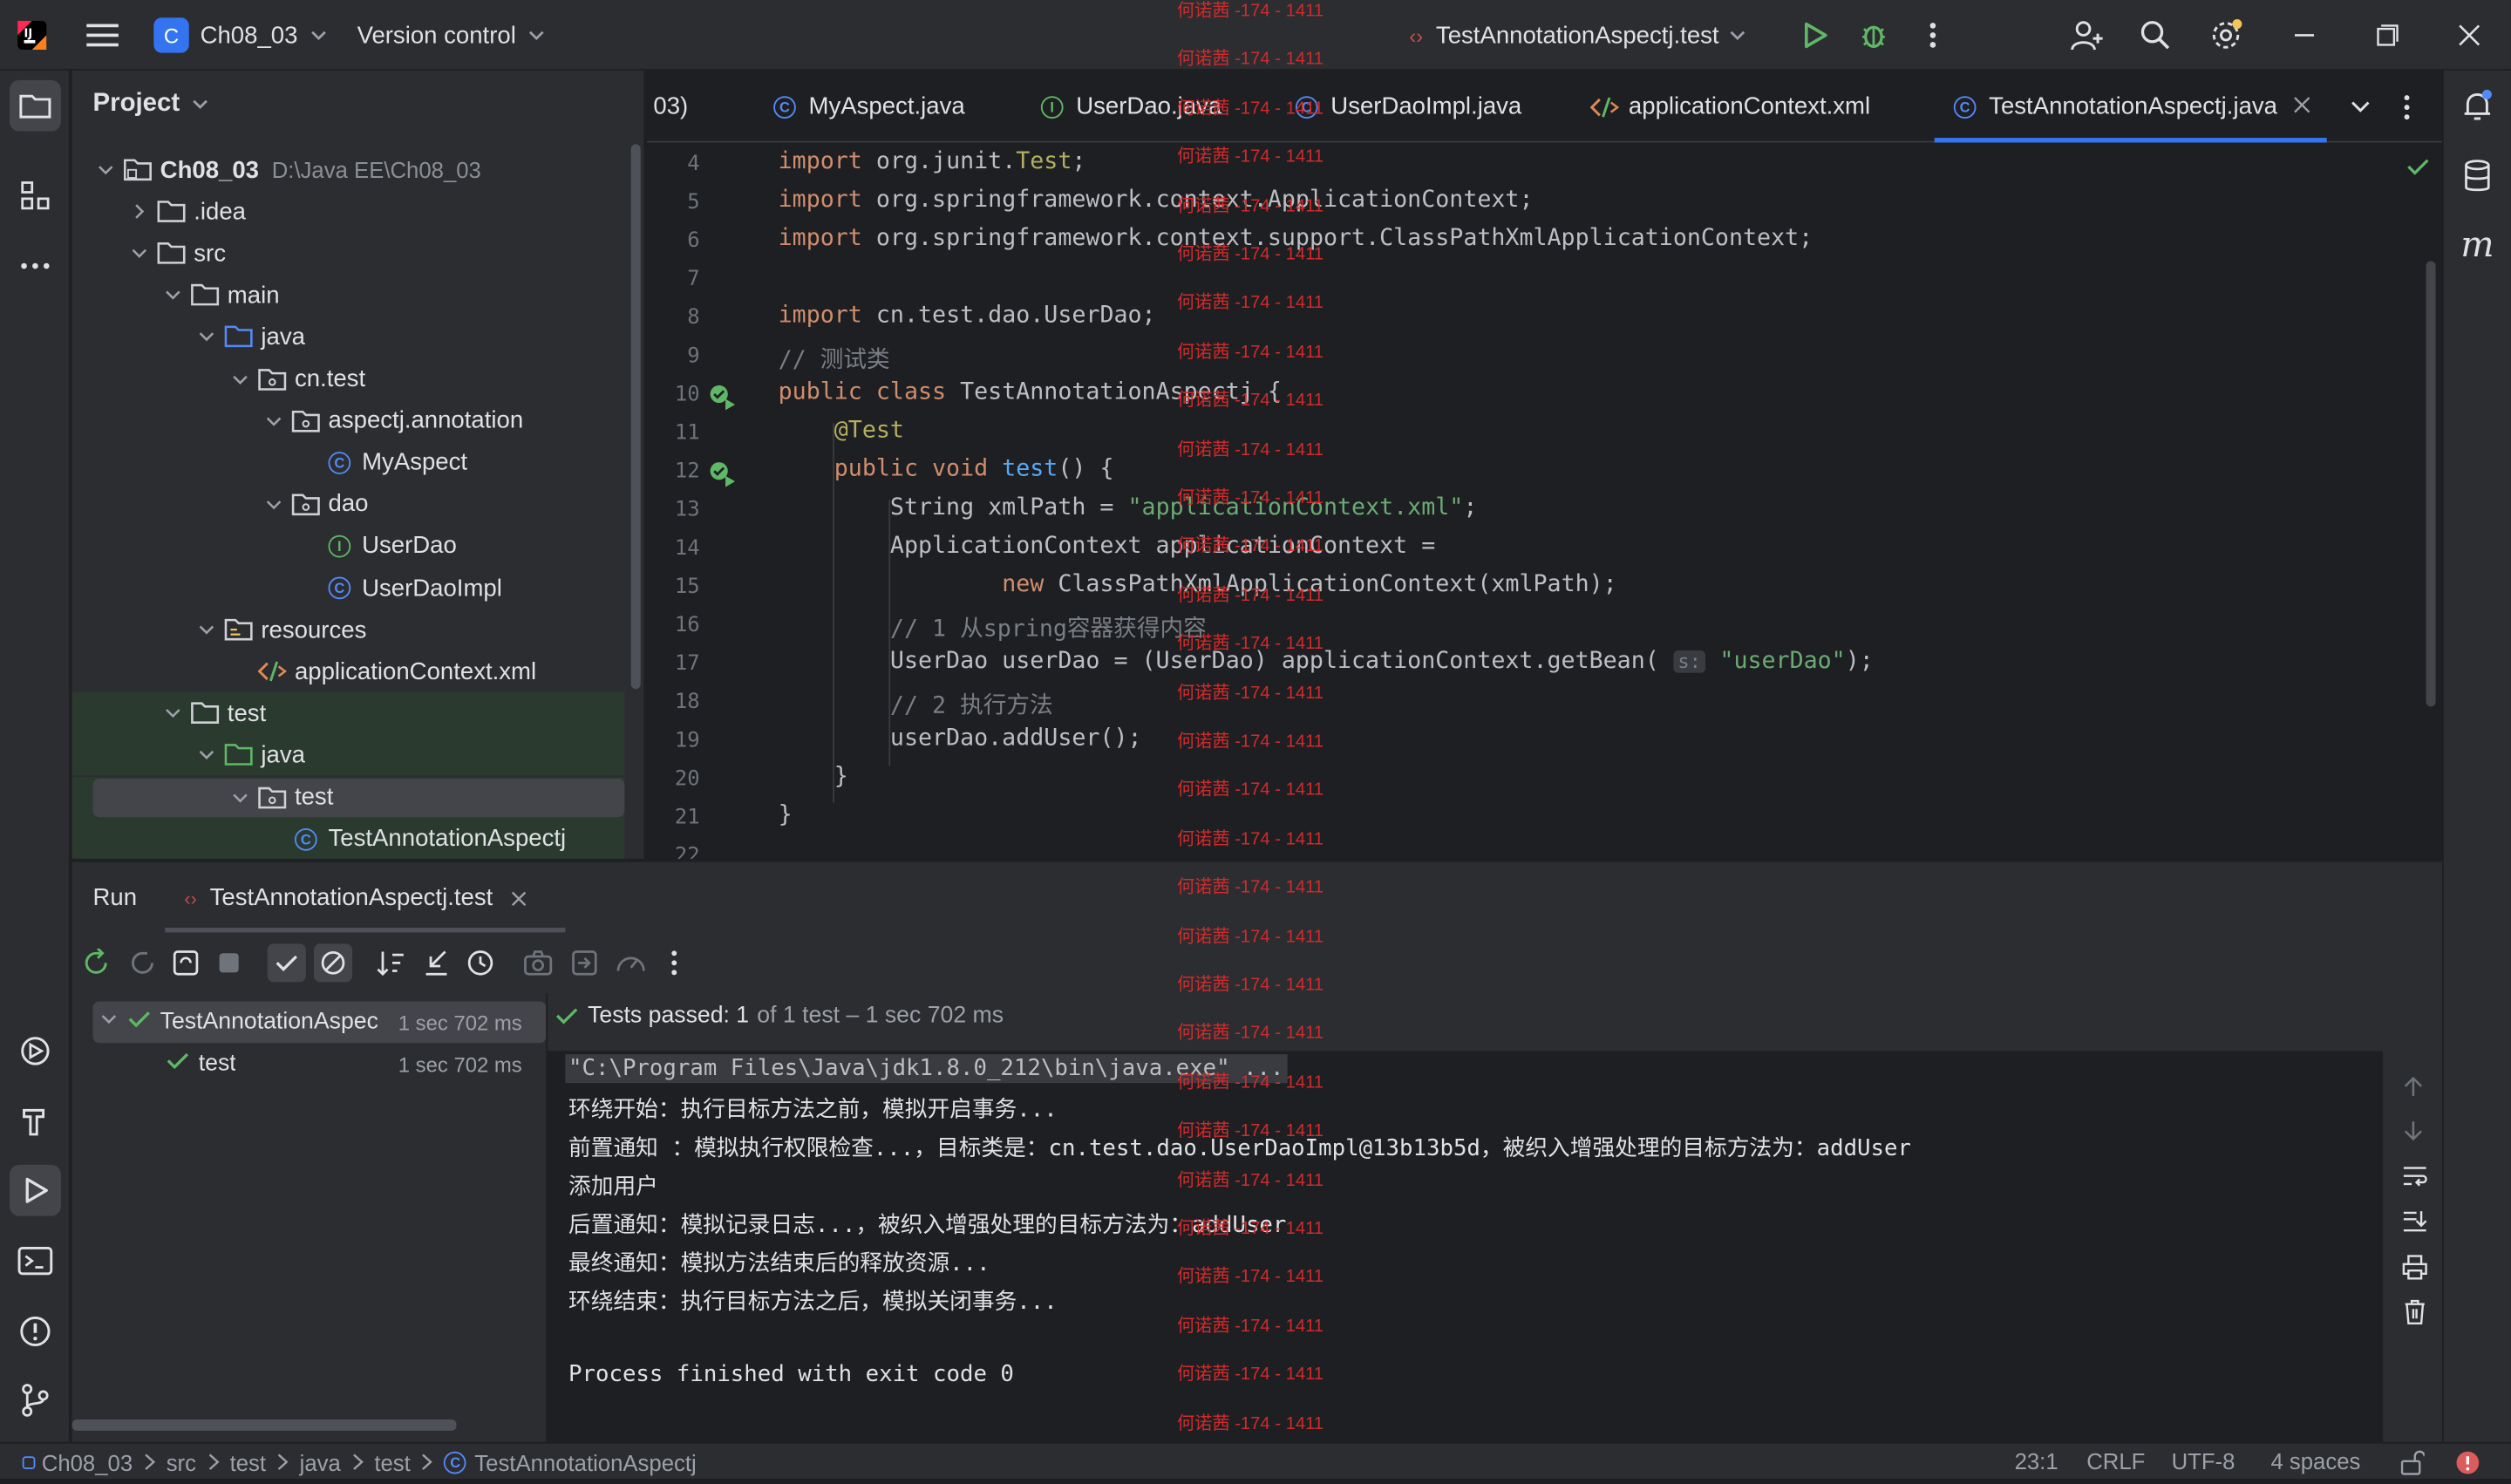 This screenshot has height=1484, width=2511. Describe the element at coordinates (435, 967) in the screenshot. I see `collapse-all-icon` at that location.